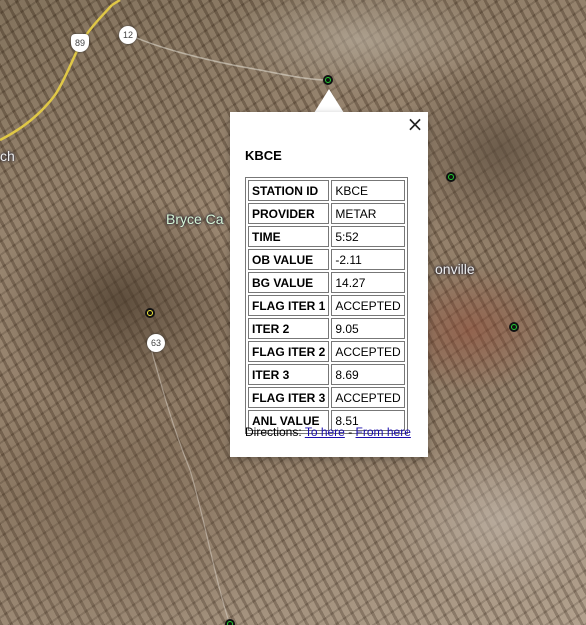 The width and height of the screenshot is (586, 625). I want to click on table-row: FLAG ITER 2 ACCEPTED, so click(326, 351).